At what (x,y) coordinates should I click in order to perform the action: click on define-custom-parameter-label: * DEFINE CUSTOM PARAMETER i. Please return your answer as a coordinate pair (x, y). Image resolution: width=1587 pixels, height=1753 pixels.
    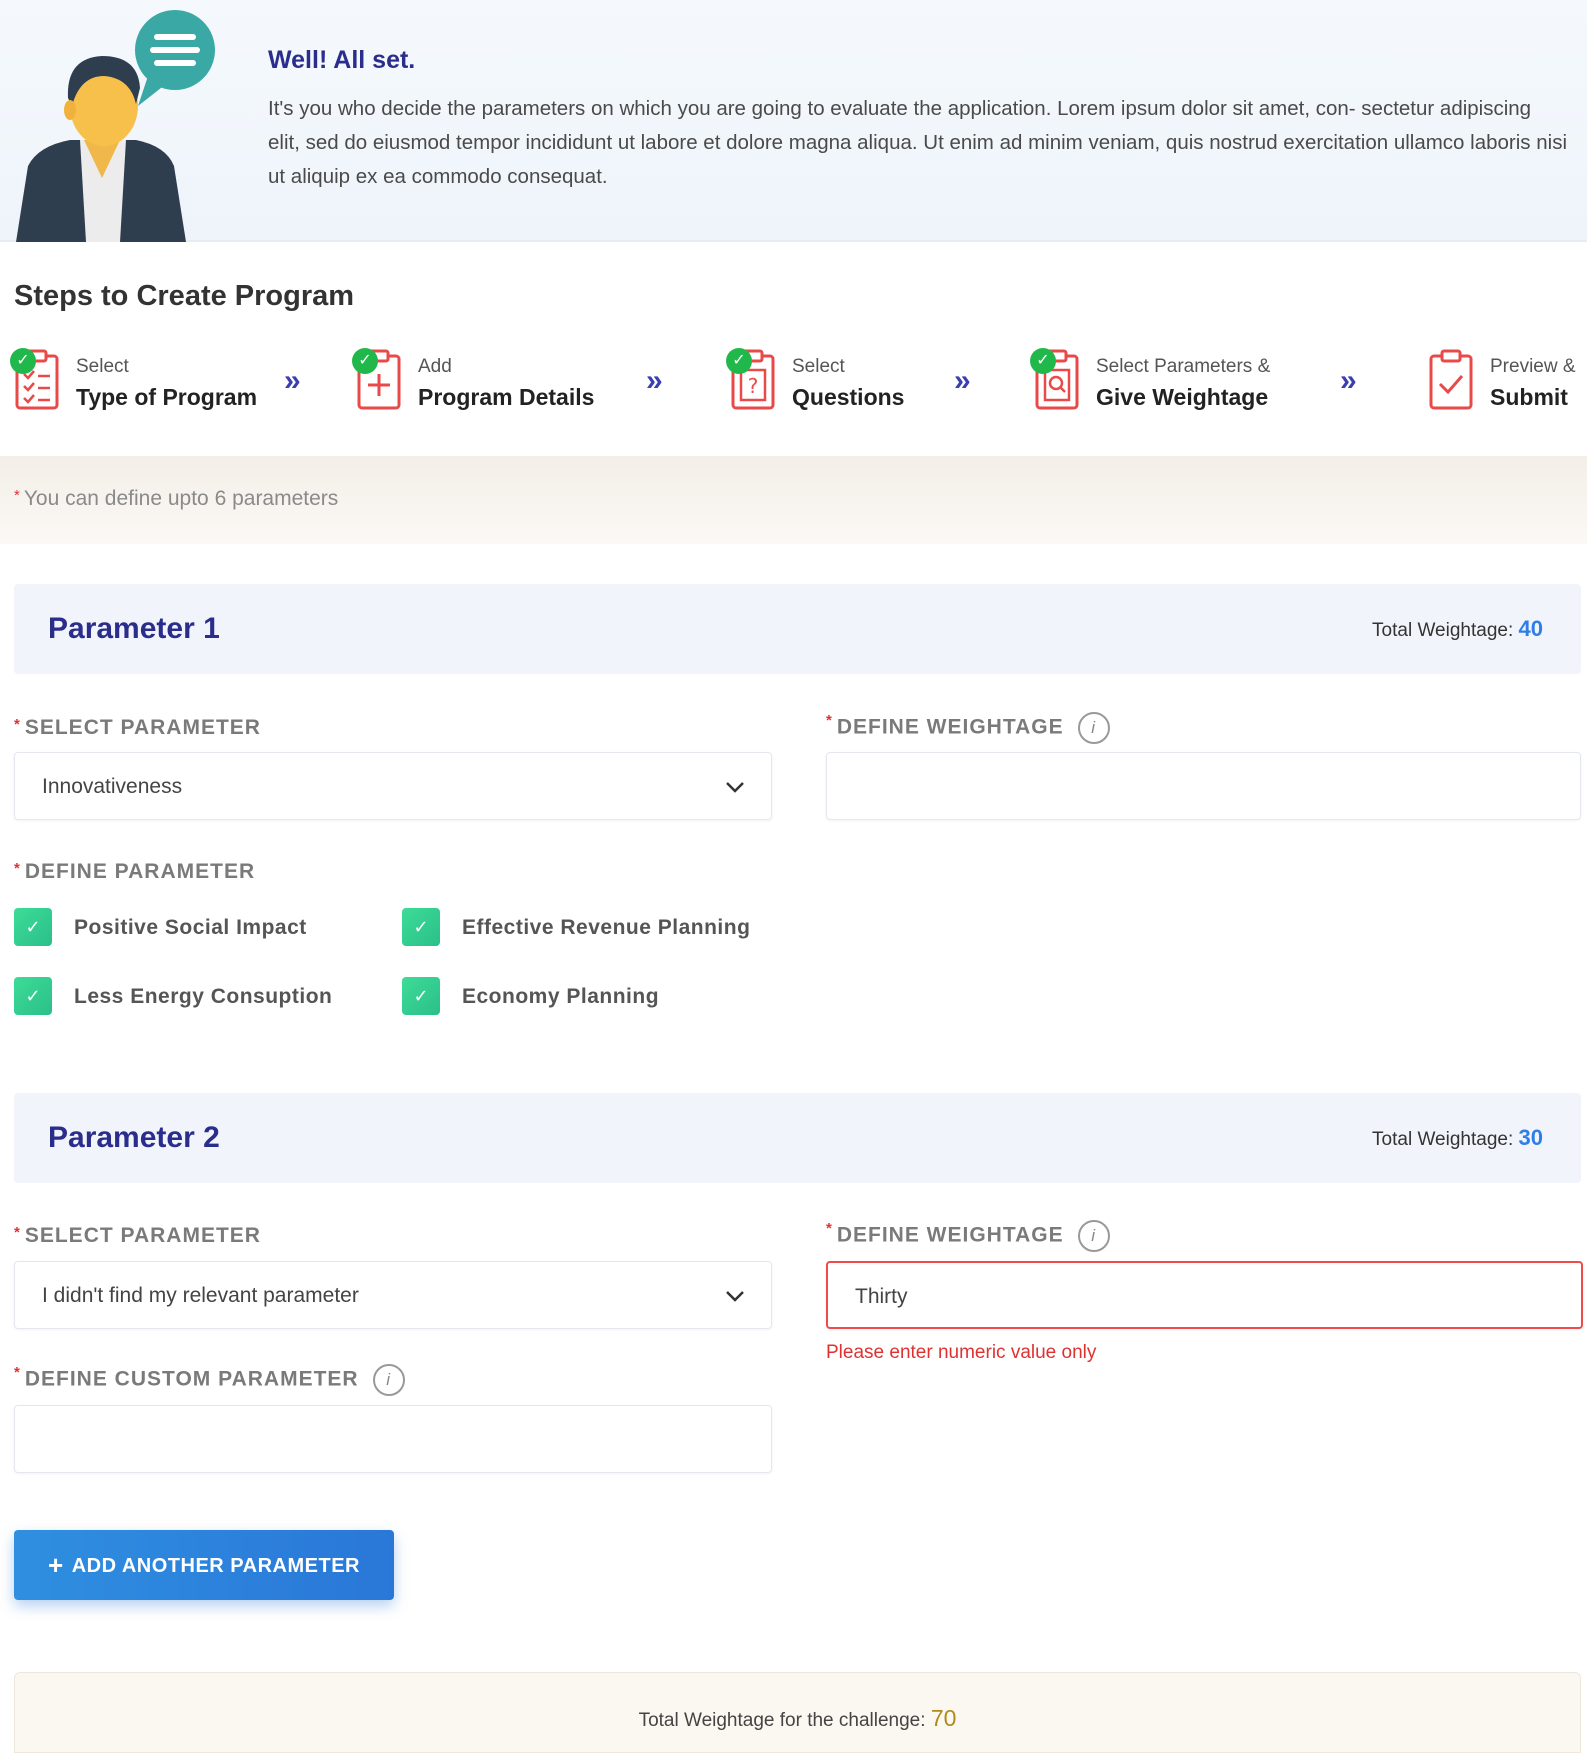
    Looking at the image, I should click on (209, 1380).